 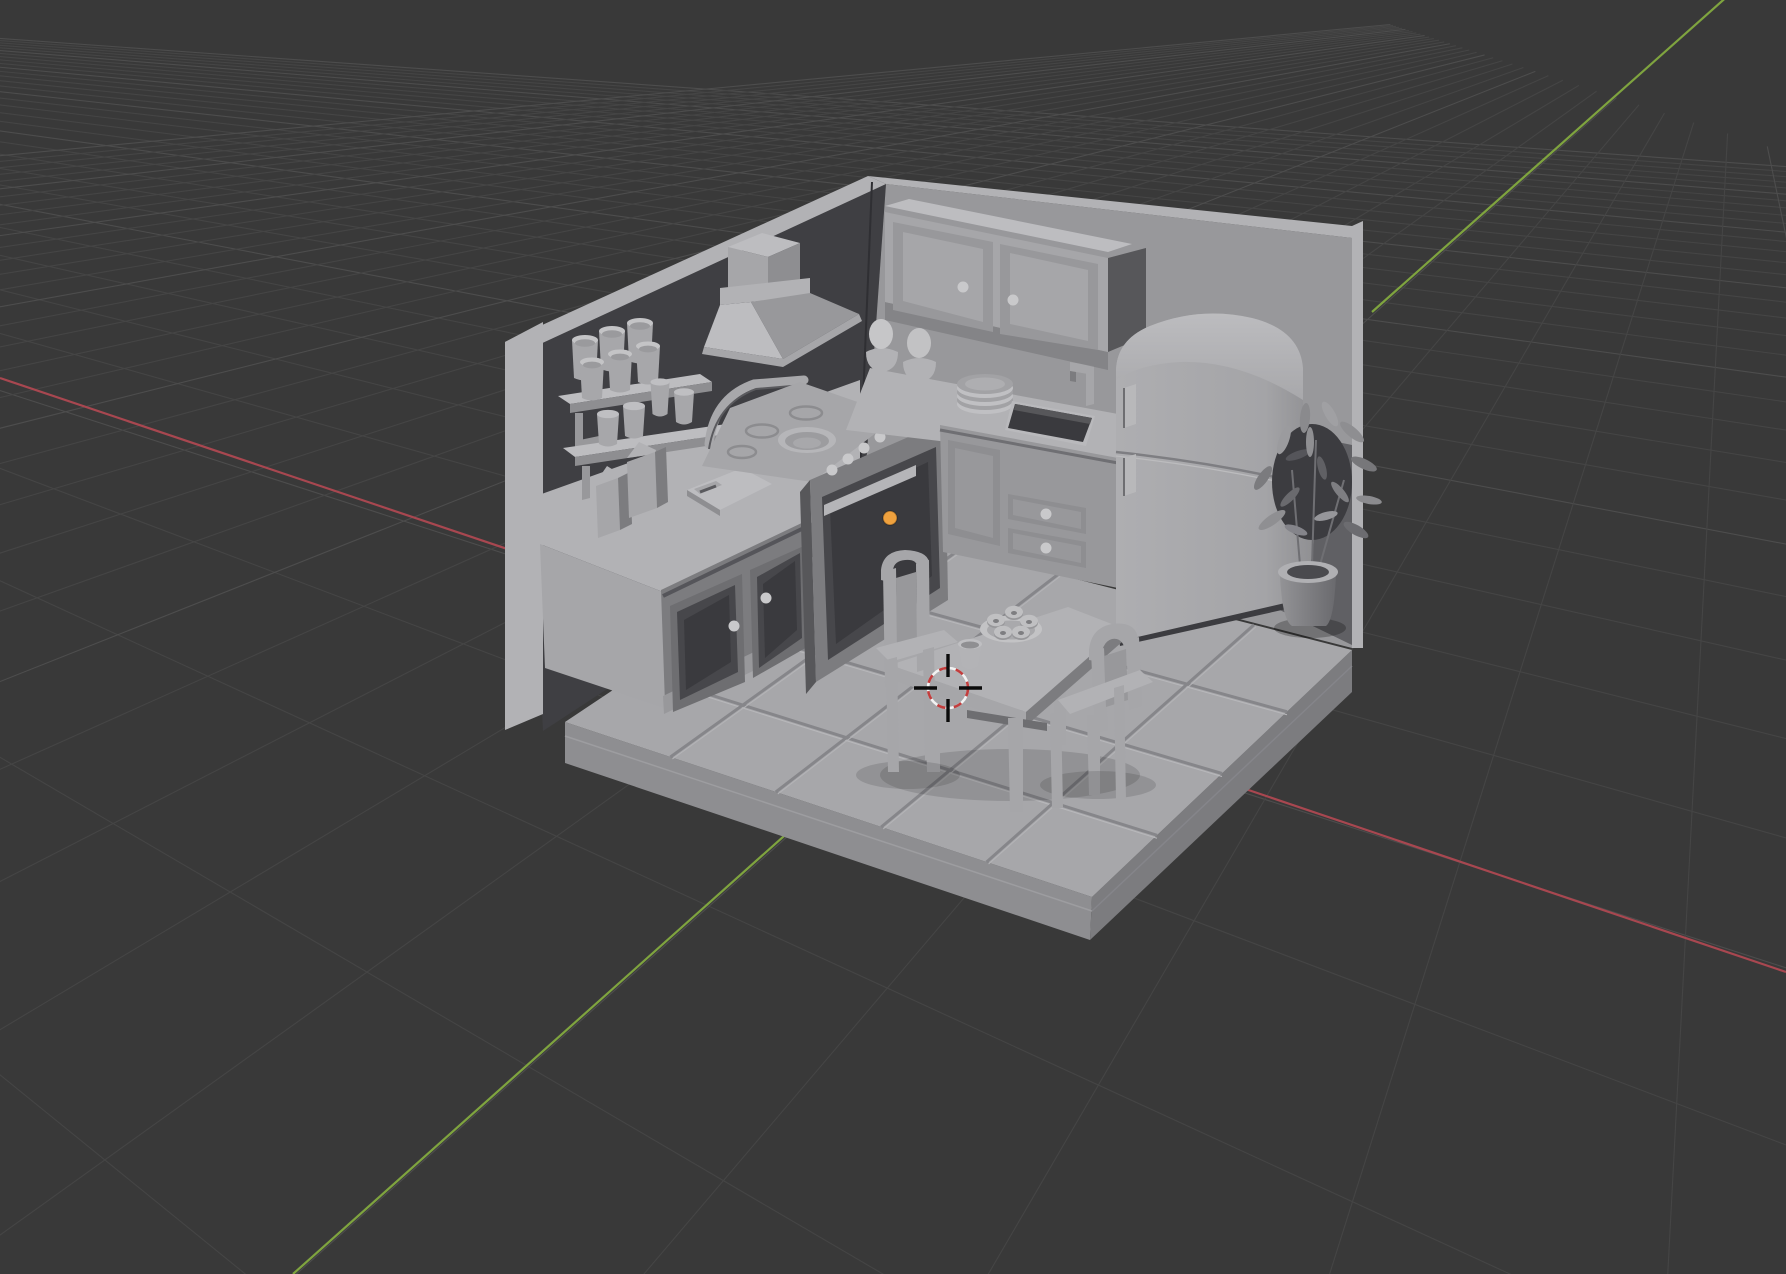 What do you see at coordinates (985, 394) in the screenshot?
I see `plate-stack` at bounding box center [985, 394].